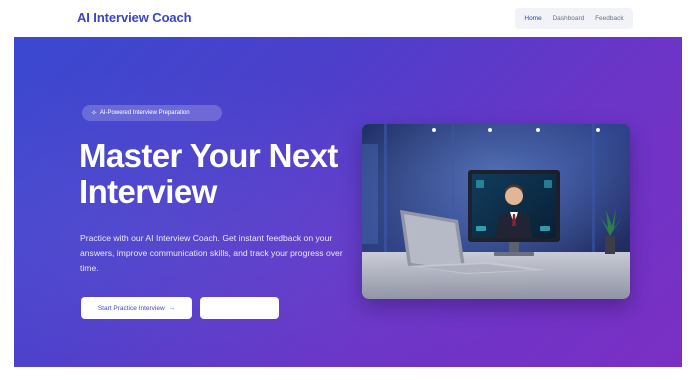 The image size is (696, 380). What do you see at coordinates (131, 308) in the screenshot?
I see `start-practice-label: Start Practice Interview` at bounding box center [131, 308].